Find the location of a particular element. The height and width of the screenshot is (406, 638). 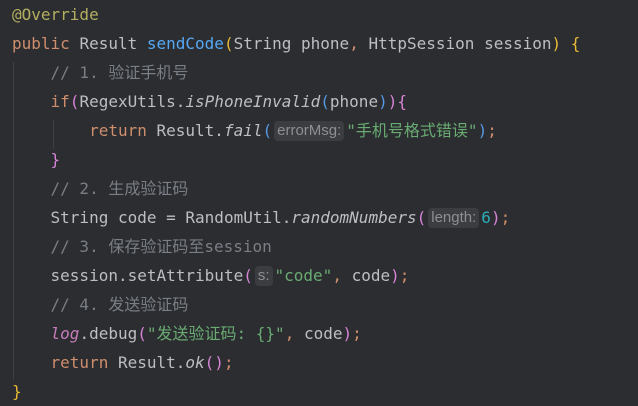

code-line-14: } is located at coordinates (17, 391).